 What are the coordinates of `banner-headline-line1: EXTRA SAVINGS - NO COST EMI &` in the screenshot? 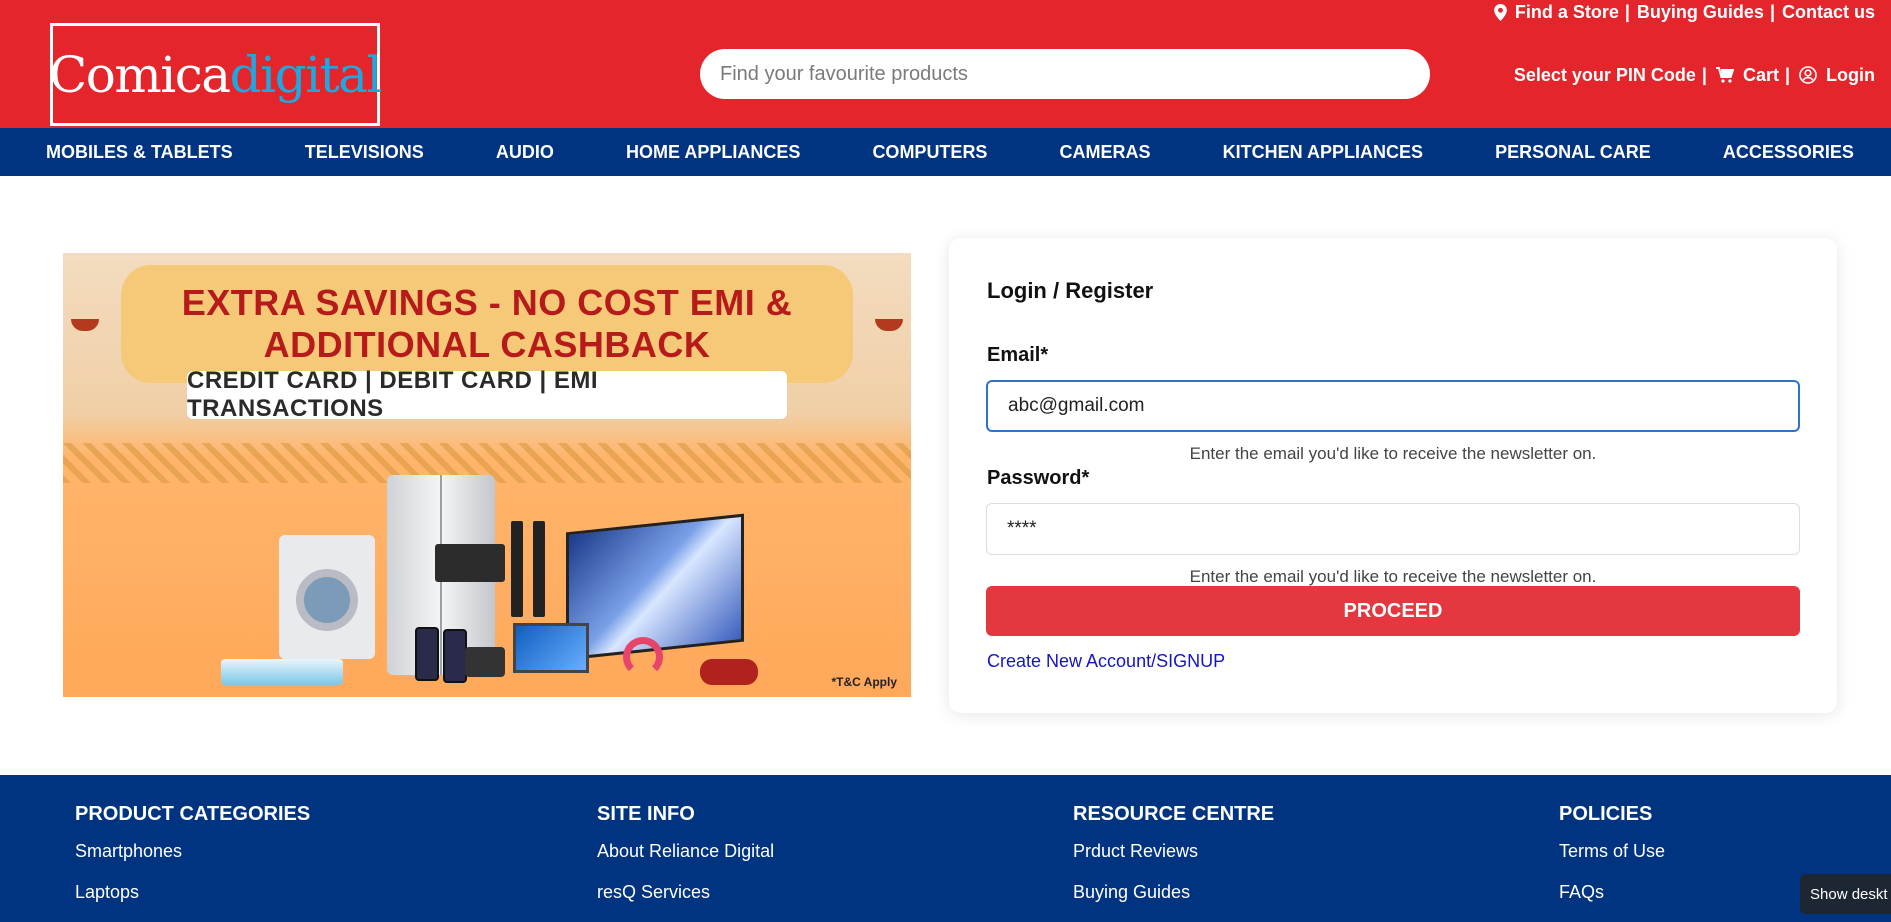 It's located at (487, 302).